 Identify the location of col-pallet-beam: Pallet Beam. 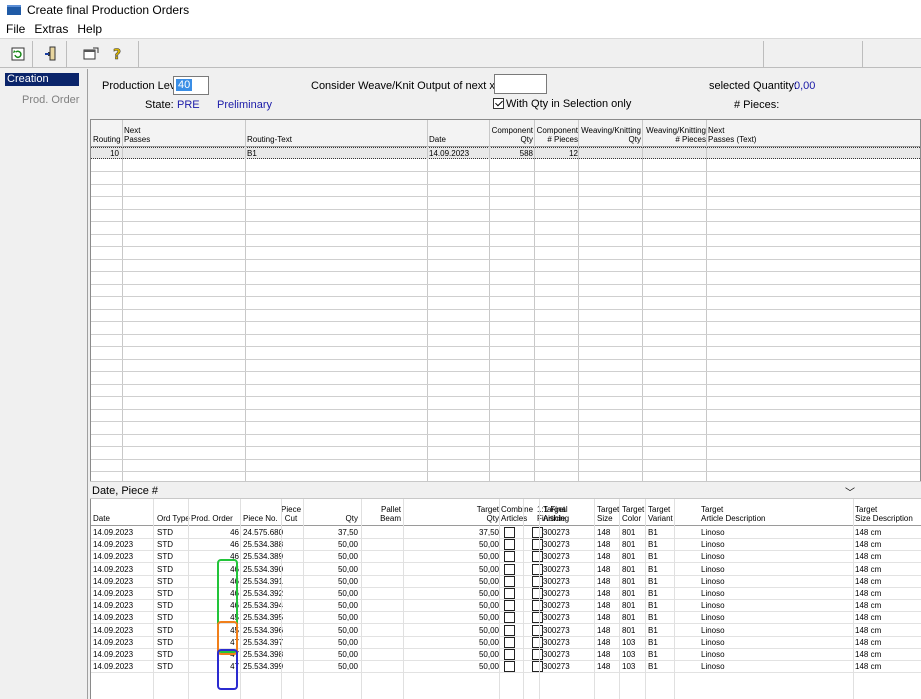
(389, 514).